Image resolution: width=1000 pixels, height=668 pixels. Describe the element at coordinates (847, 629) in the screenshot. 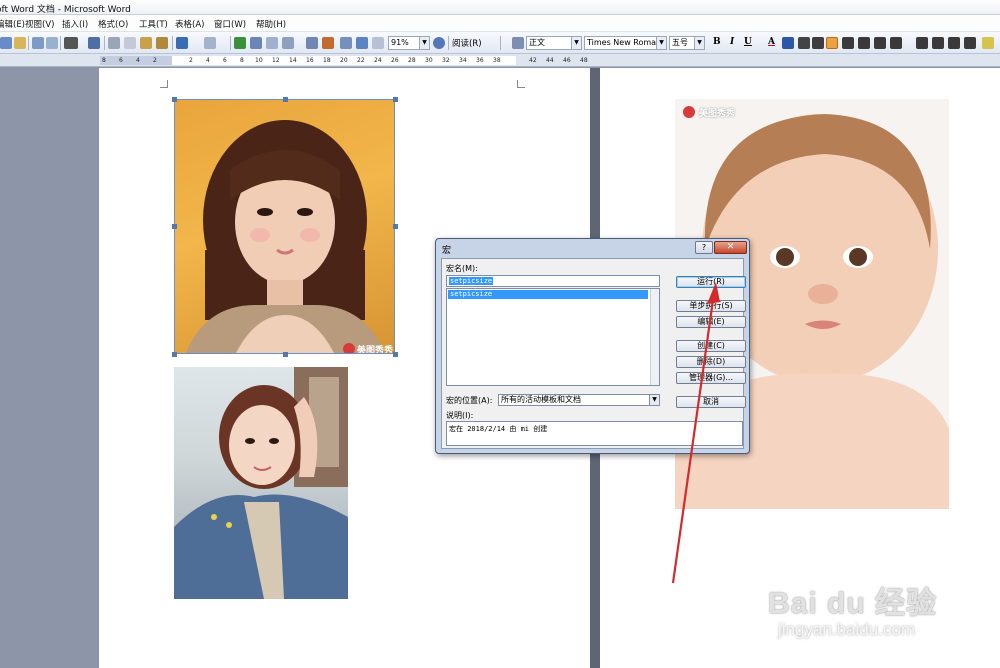

I see `baidu-jingyan-url: jingyan.baidu.com` at that location.